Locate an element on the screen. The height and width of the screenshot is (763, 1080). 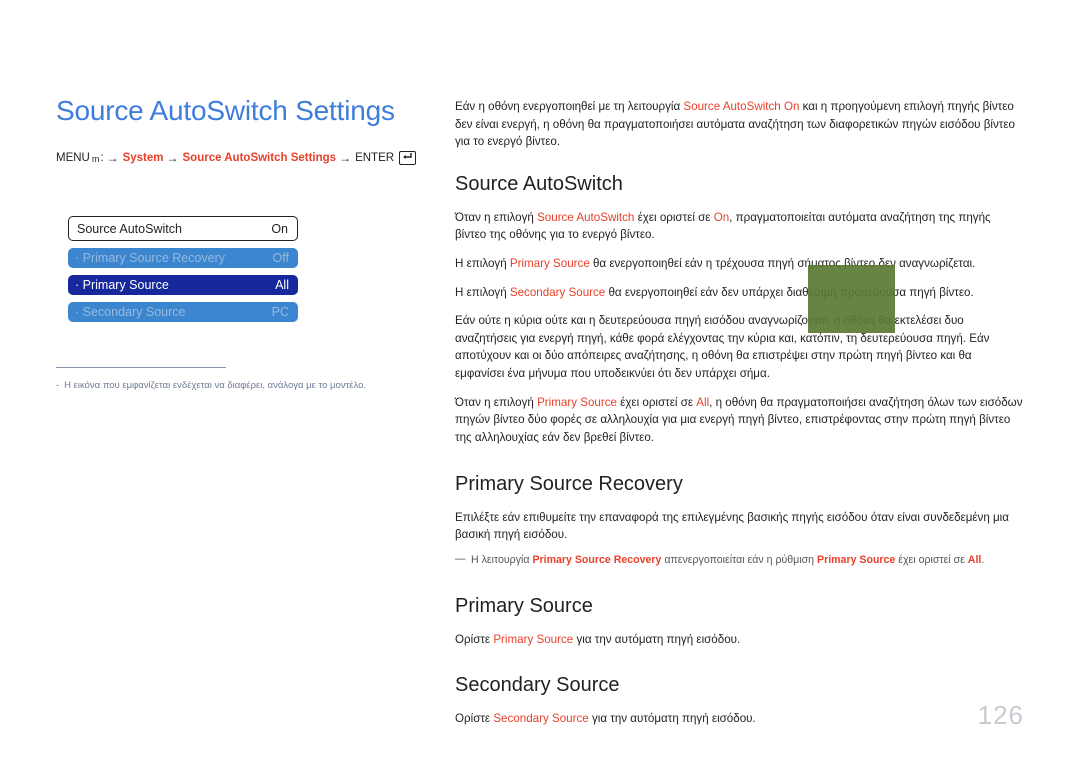
menu-label: MENU is located at coordinates (73, 157).